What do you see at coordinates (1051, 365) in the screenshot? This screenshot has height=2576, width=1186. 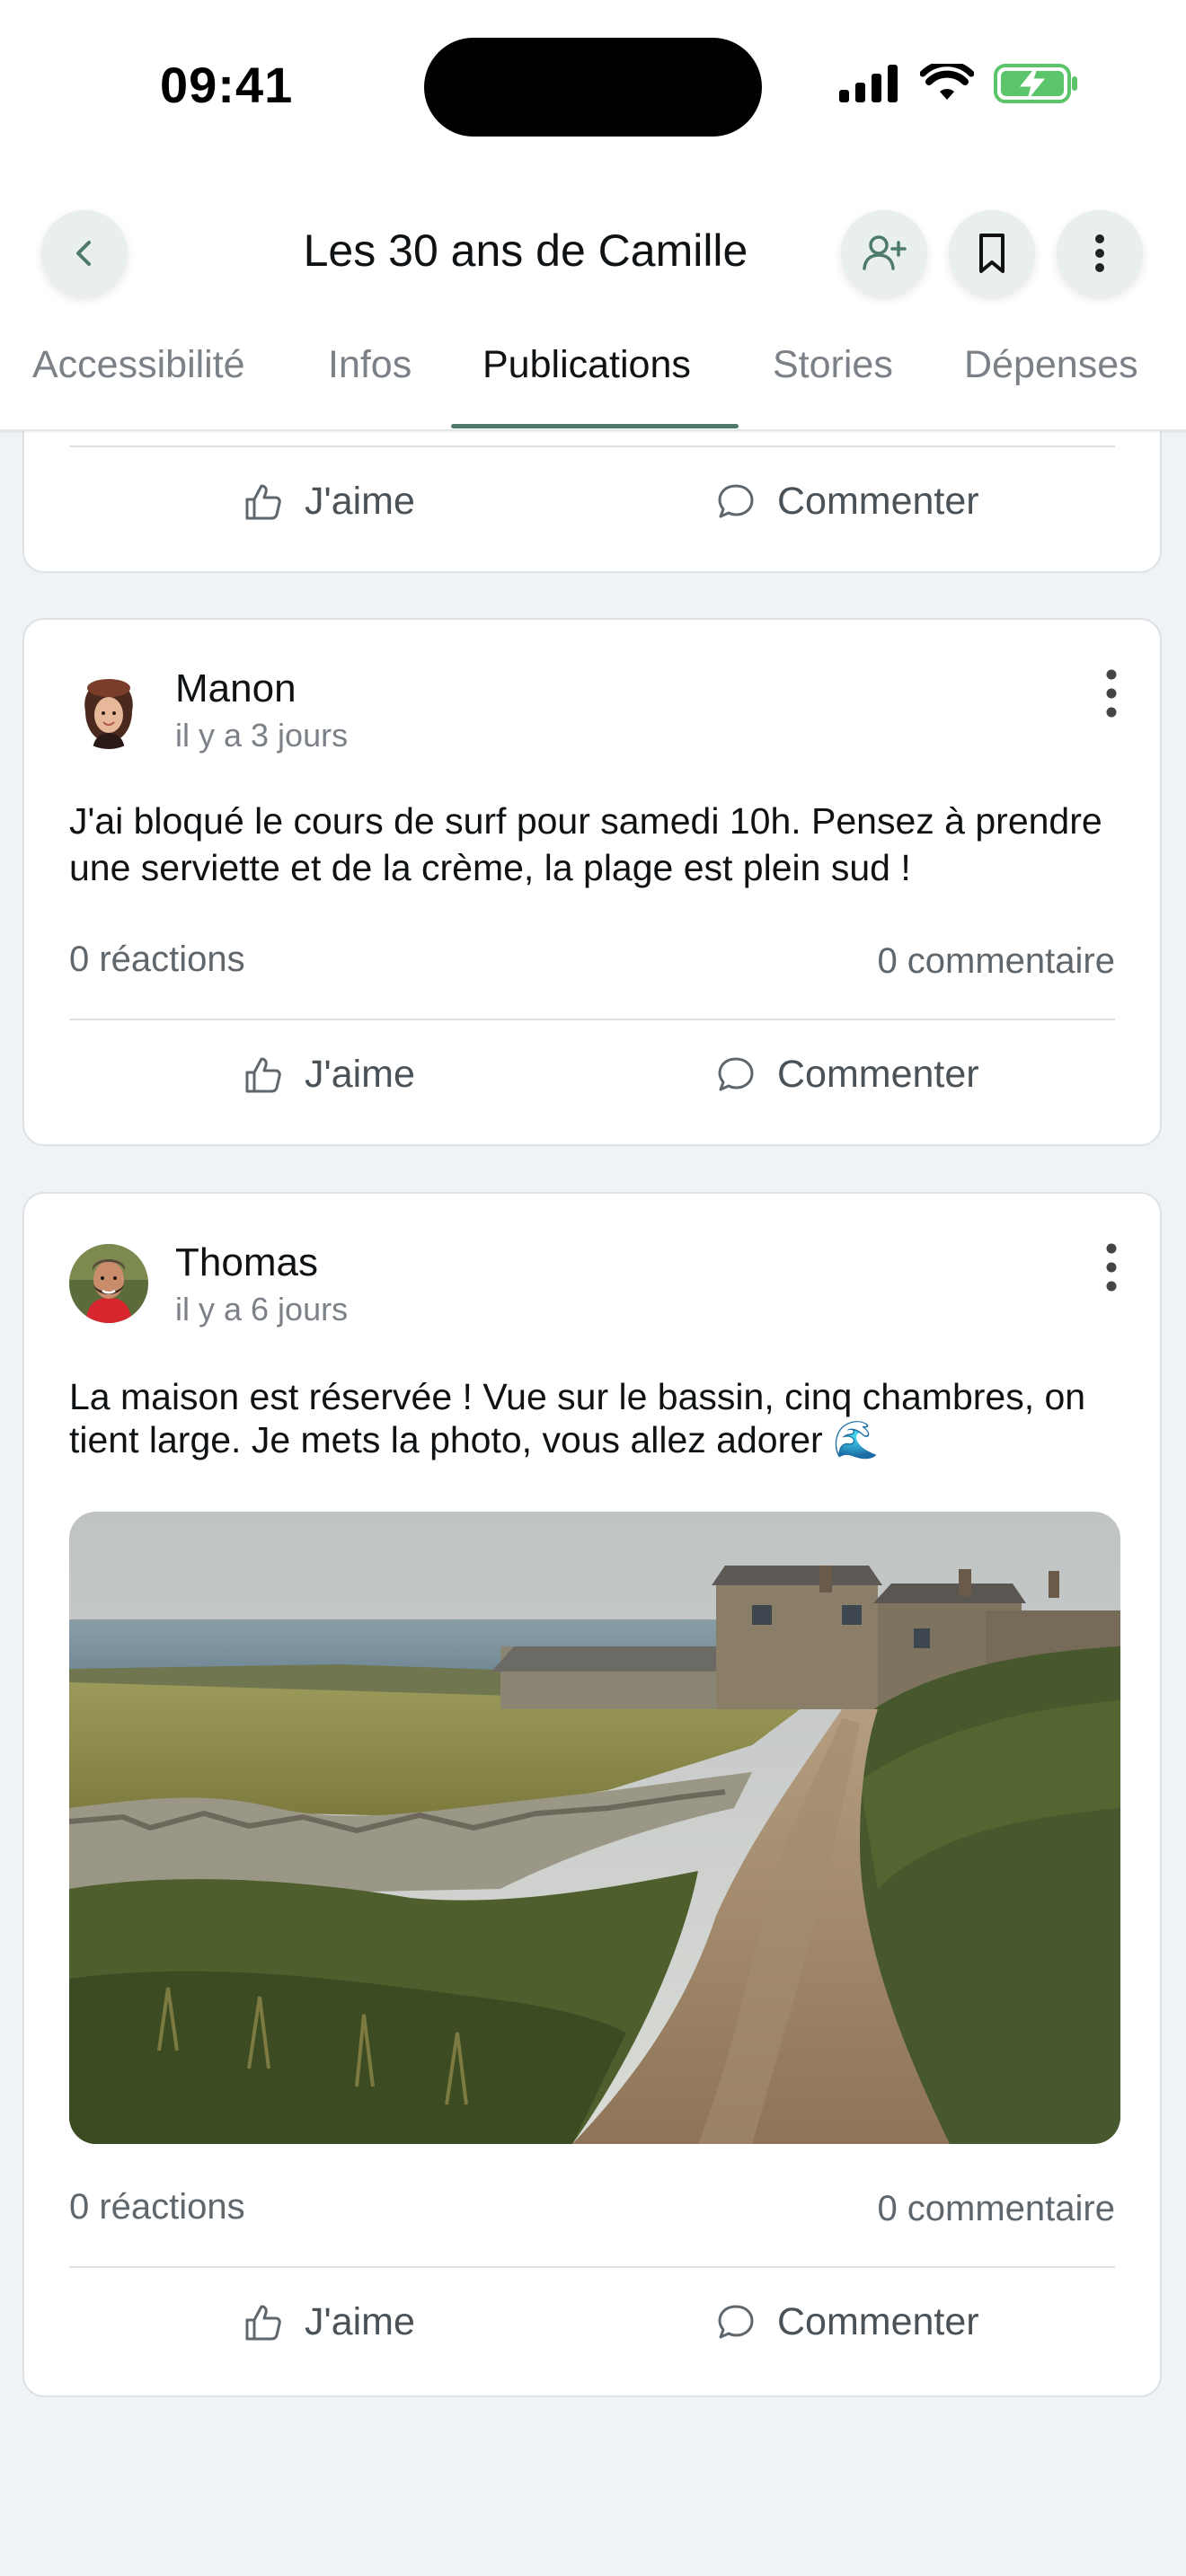 I see `tab-depenses: Dépenses` at bounding box center [1051, 365].